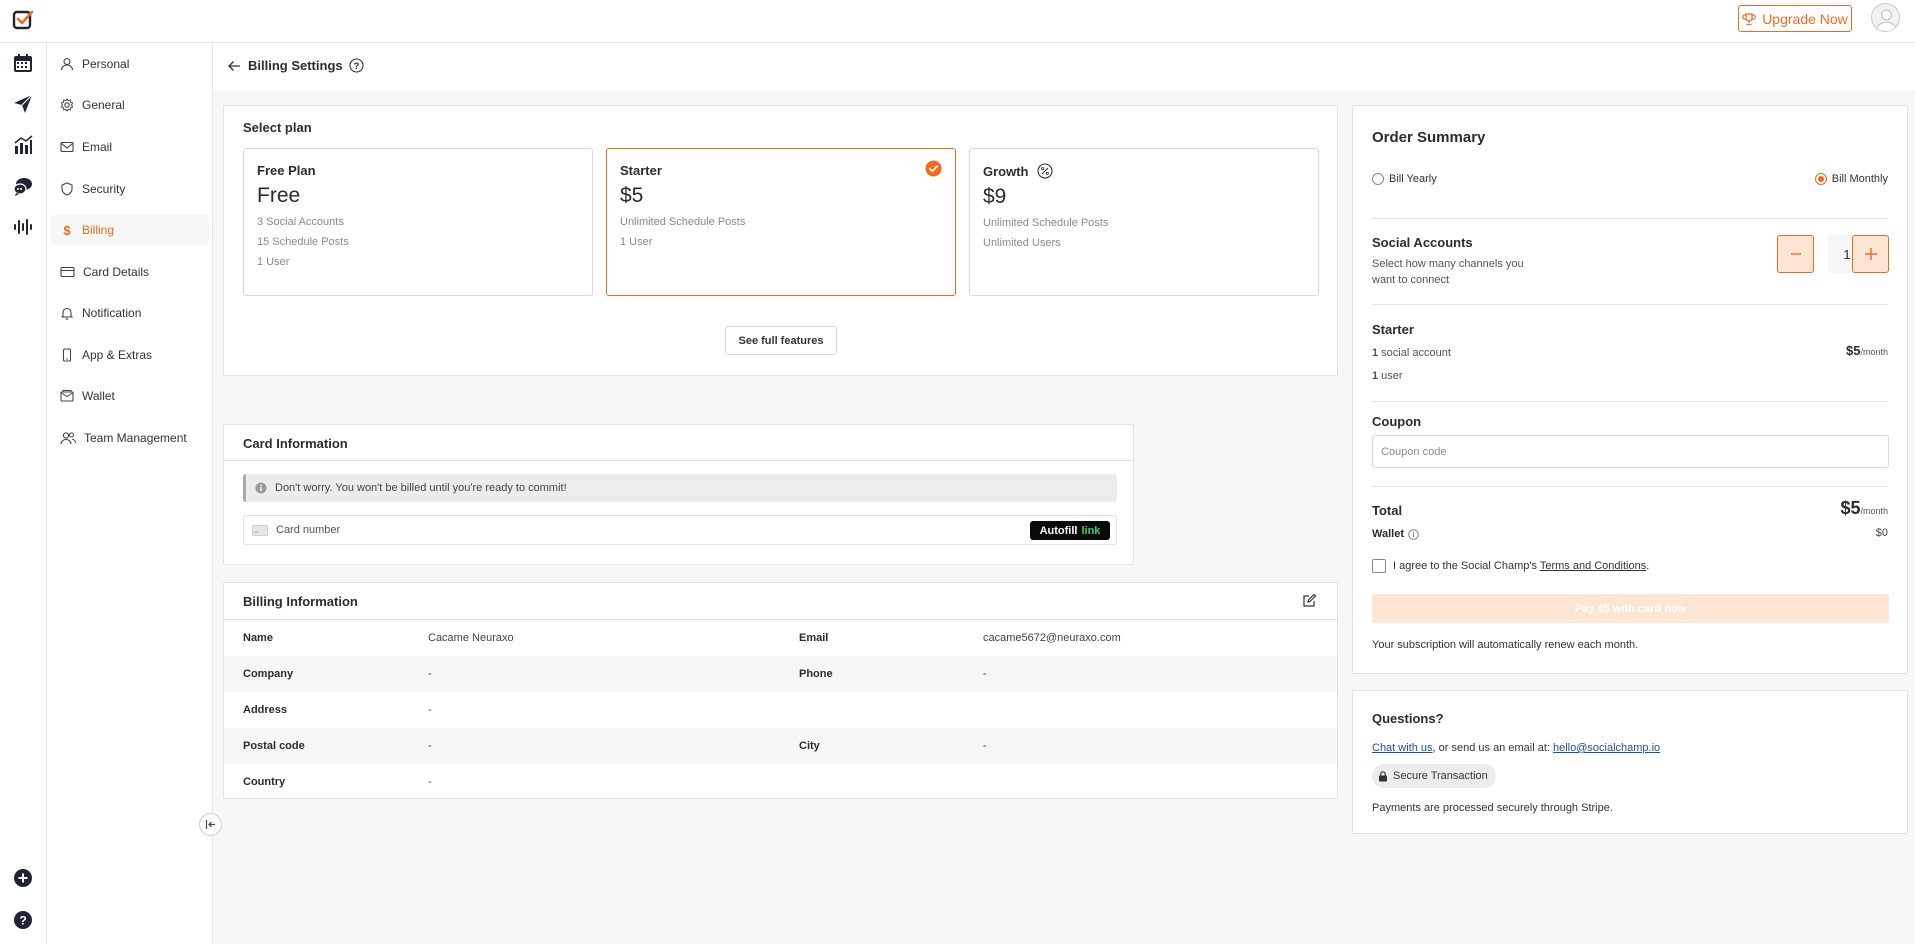 This screenshot has height=944, width=1915. I want to click on autofill-link-button: Autofill link, so click(1070, 530).